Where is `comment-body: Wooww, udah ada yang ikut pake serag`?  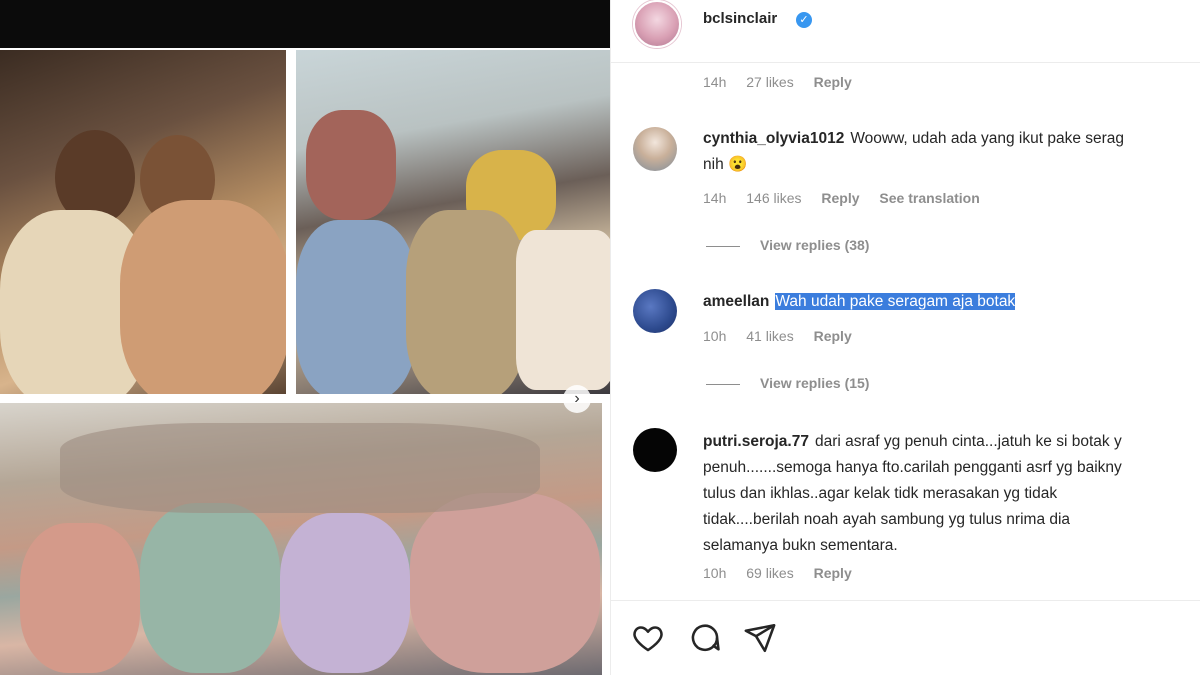
comment-body: Wooww, udah ada yang ikut pake serag is located at coordinates (987, 138).